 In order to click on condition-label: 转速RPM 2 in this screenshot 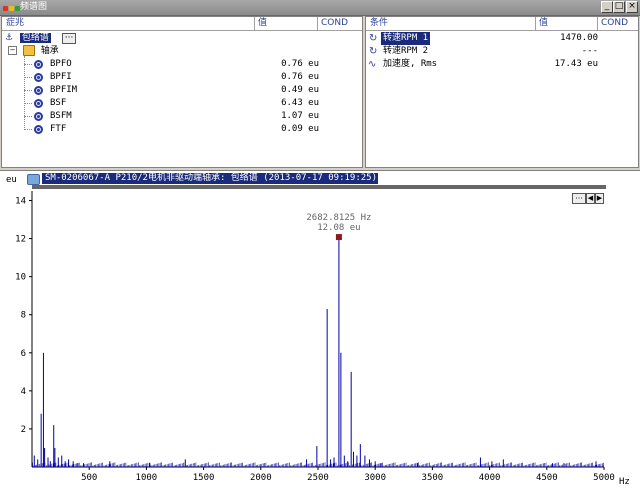, I will do `click(406, 51)`.